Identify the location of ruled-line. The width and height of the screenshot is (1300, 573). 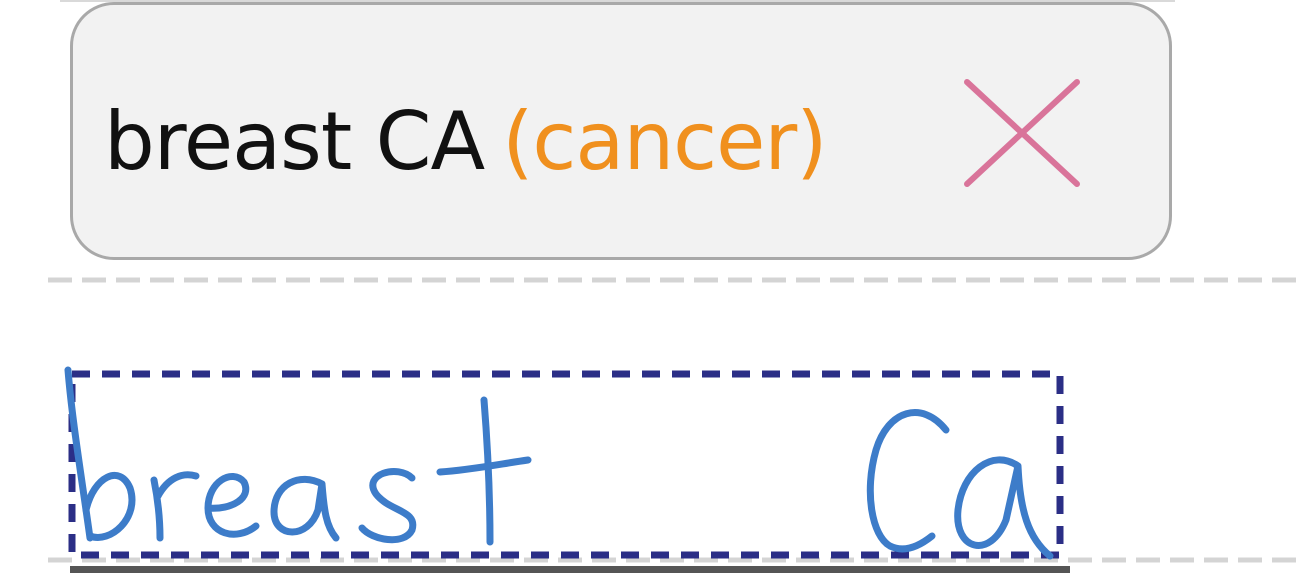
(650, 280).